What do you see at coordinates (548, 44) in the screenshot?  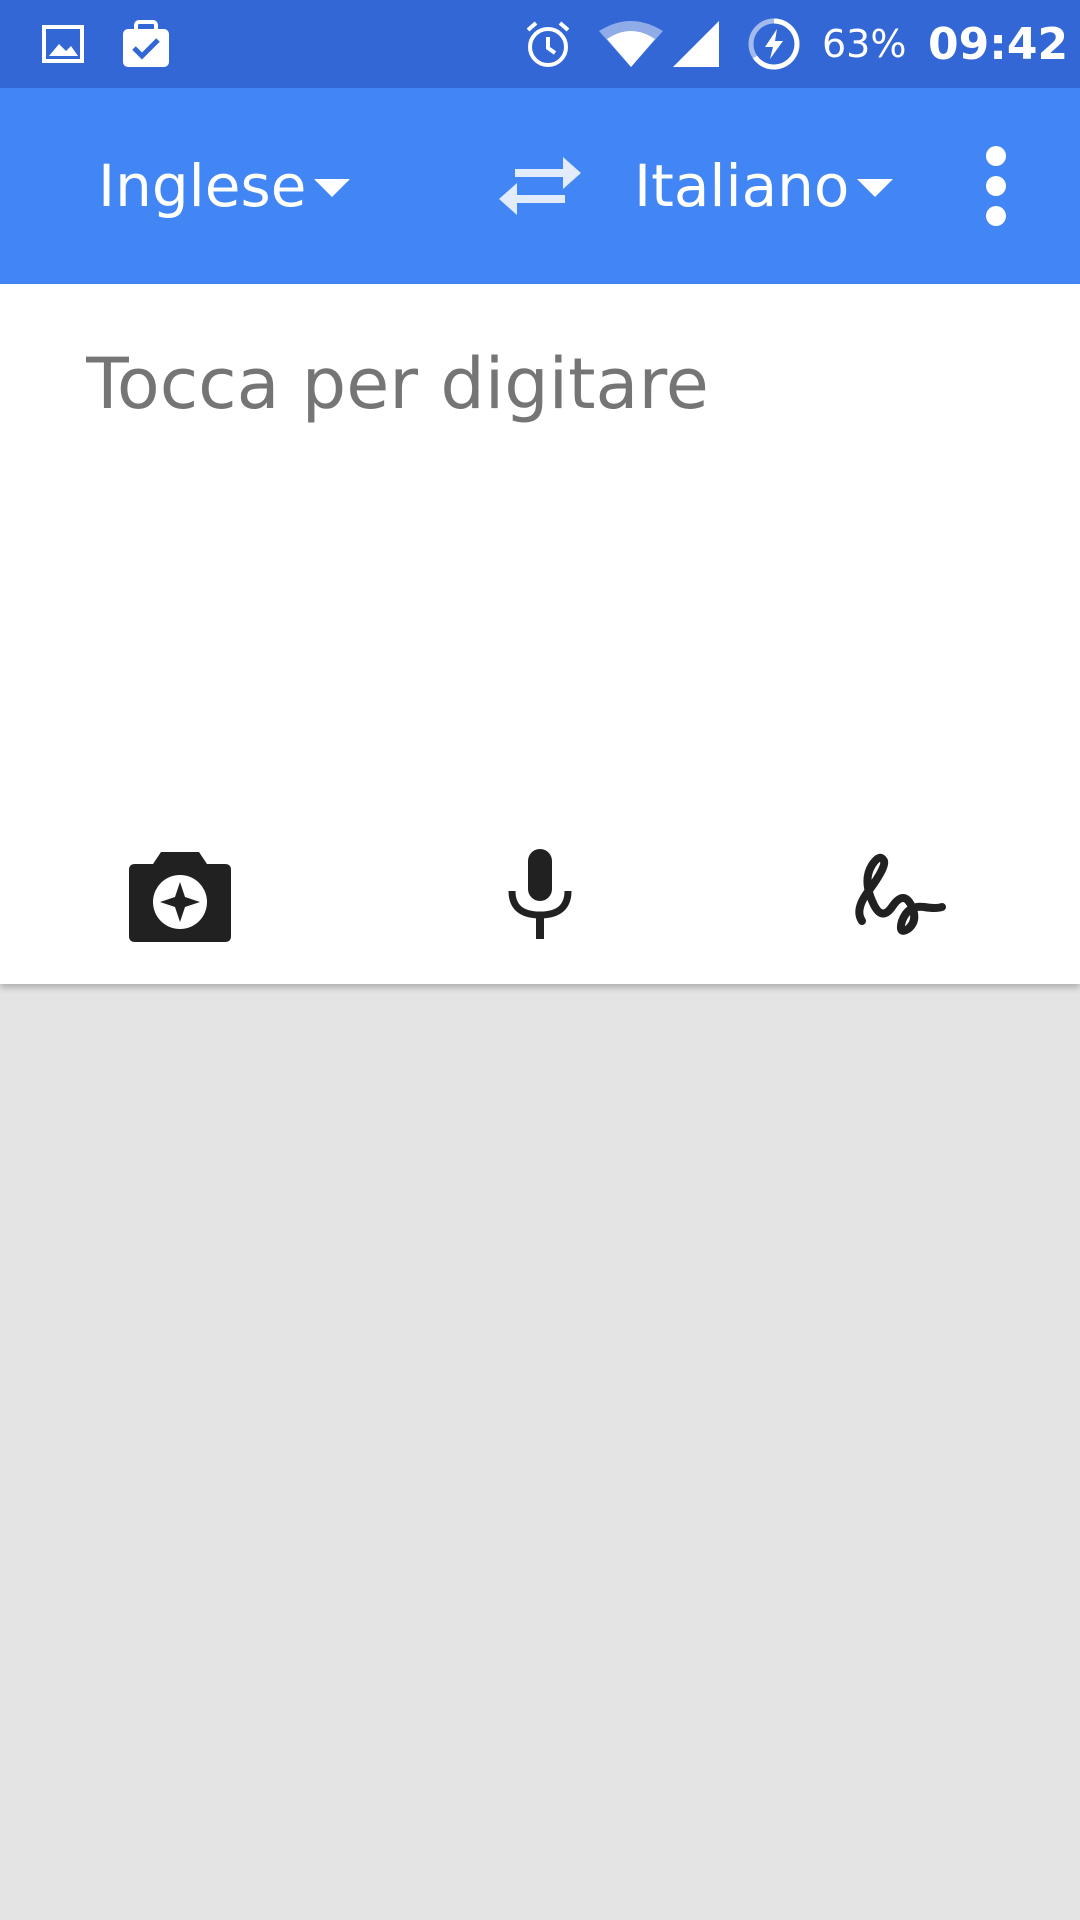 I see `alarm-icon` at bounding box center [548, 44].